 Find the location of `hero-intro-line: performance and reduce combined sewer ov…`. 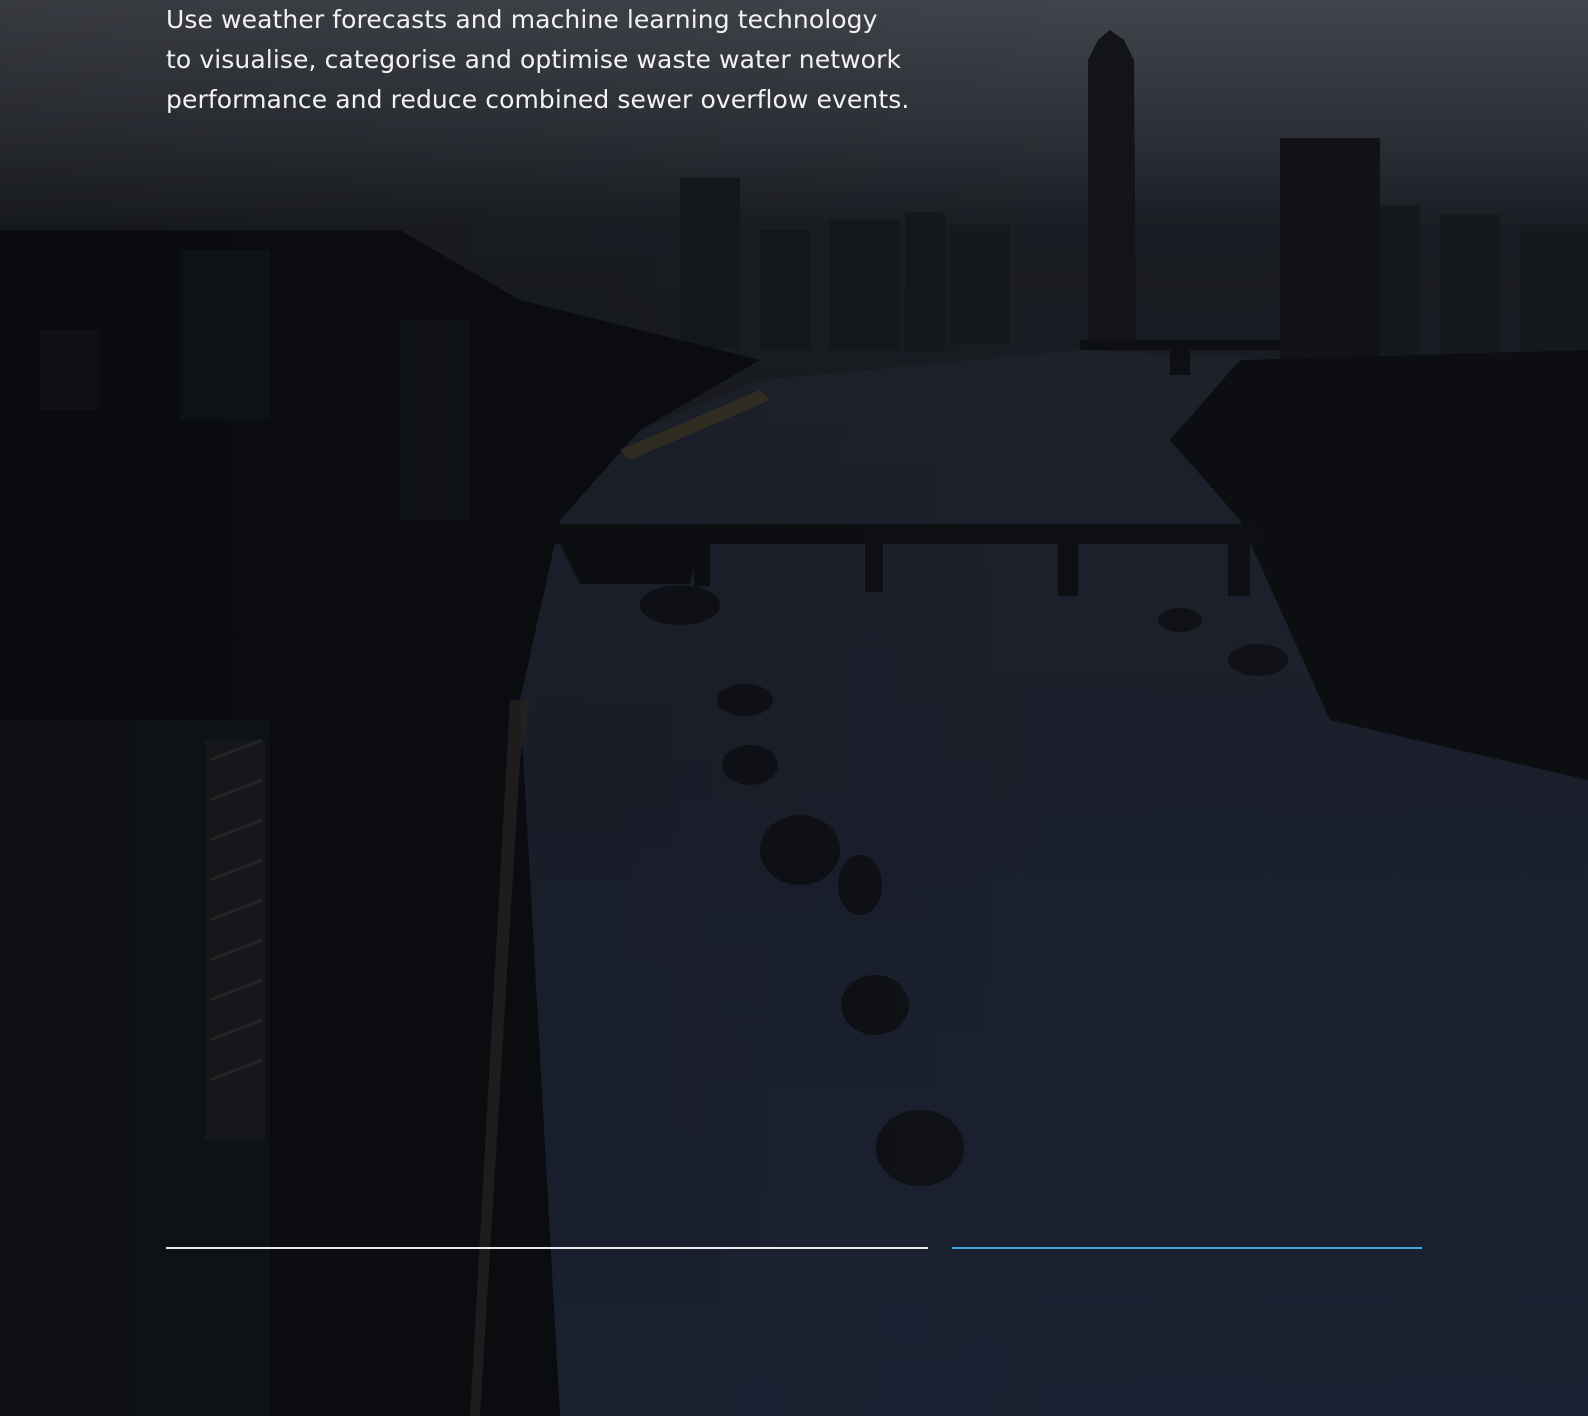

hero-intro-line: performance and reduce combined sewer ov… is located at coordinates (538, 99).